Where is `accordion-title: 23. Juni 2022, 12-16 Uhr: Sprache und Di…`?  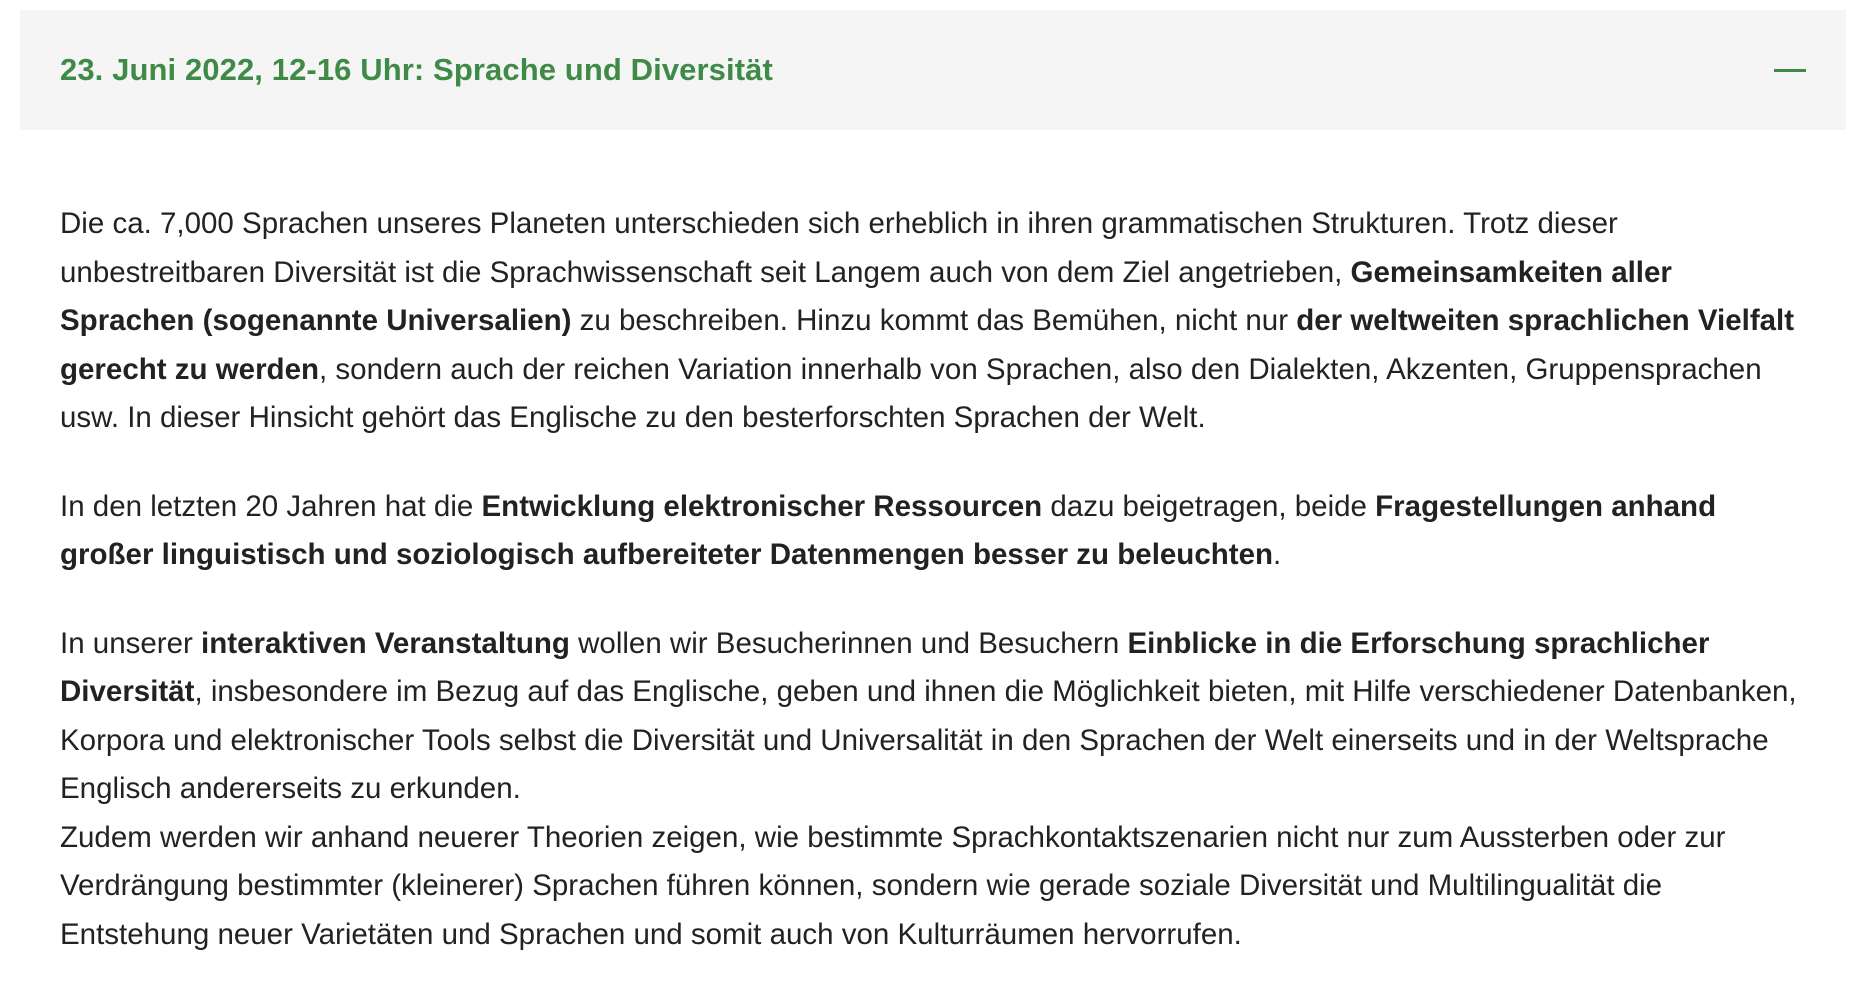 accordion-title: 23. Juni 2022, 12-16 Uhr: Sprache und Di… is located at coordinates (416, 70).